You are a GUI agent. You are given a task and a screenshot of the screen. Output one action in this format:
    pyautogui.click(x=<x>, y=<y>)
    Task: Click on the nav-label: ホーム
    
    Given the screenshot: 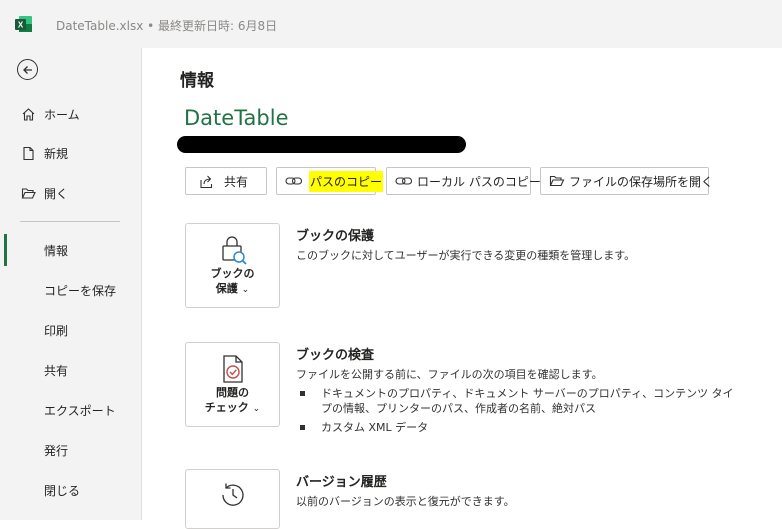 What is the action you would take?
    pyautogui.click(x=62, y=114)
    